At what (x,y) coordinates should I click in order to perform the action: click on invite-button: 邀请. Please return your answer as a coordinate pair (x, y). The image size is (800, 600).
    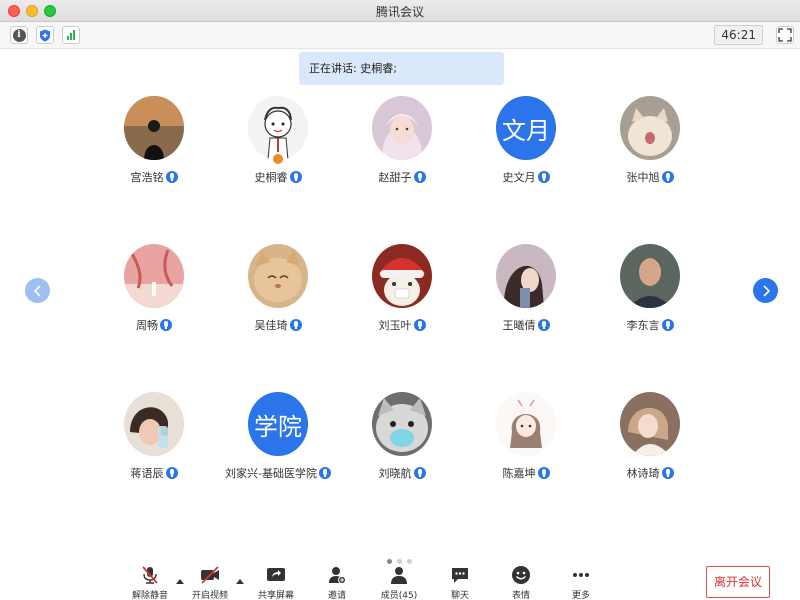
    Looking at the image, I should click on (337, 582).